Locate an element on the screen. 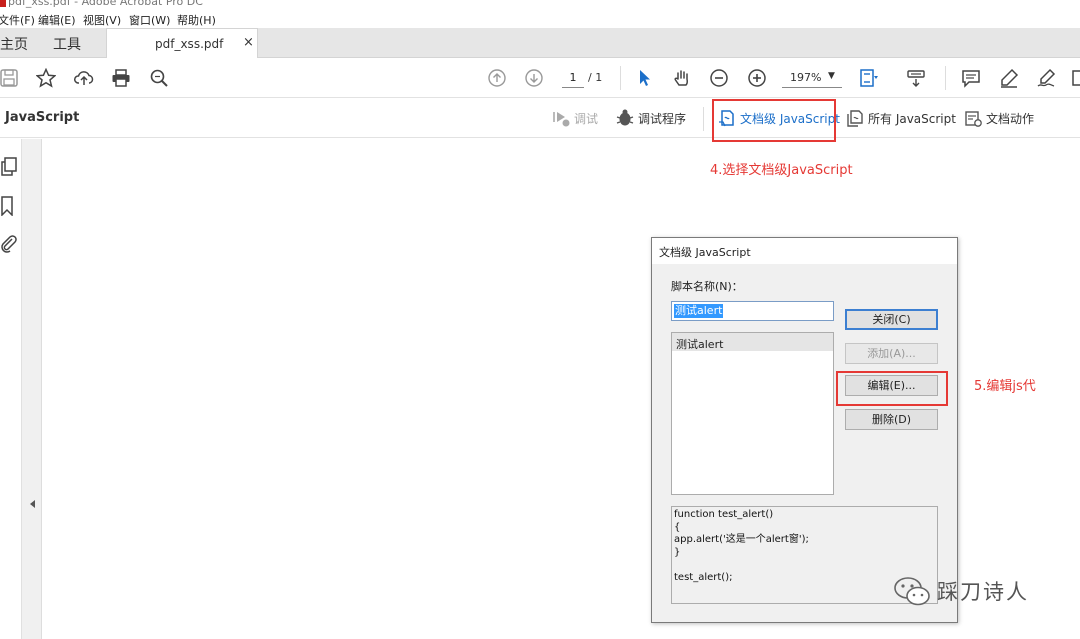  hand-tool-icon is located at coordinates (682, 78).